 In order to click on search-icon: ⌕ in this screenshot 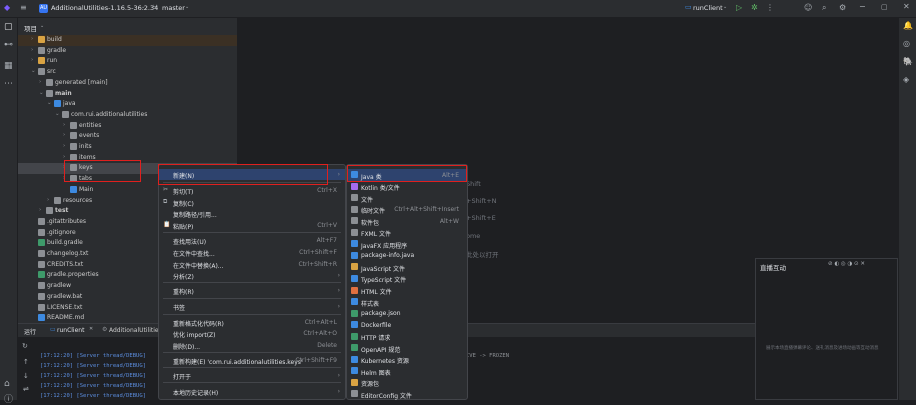, I will do `click(824, 8)`.